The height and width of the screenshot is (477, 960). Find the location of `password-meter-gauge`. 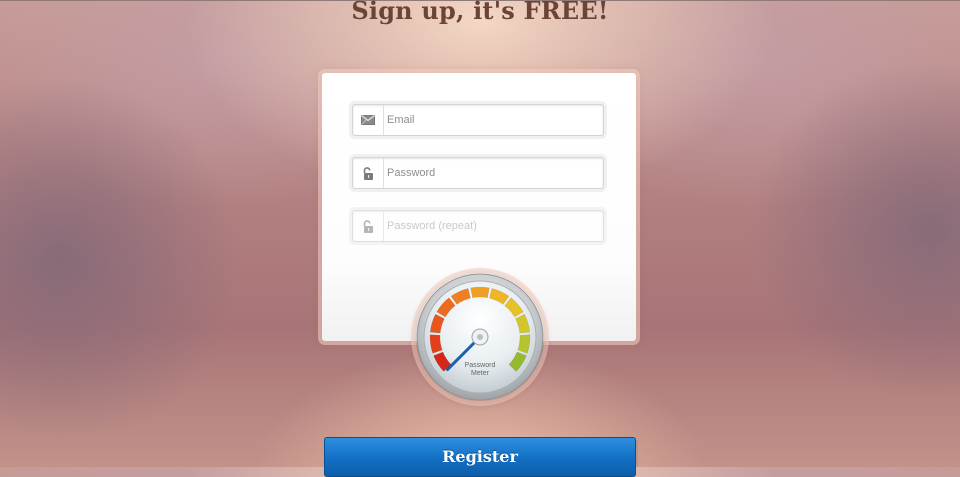

password-meter-gauge is located at coordinates (480, 337).